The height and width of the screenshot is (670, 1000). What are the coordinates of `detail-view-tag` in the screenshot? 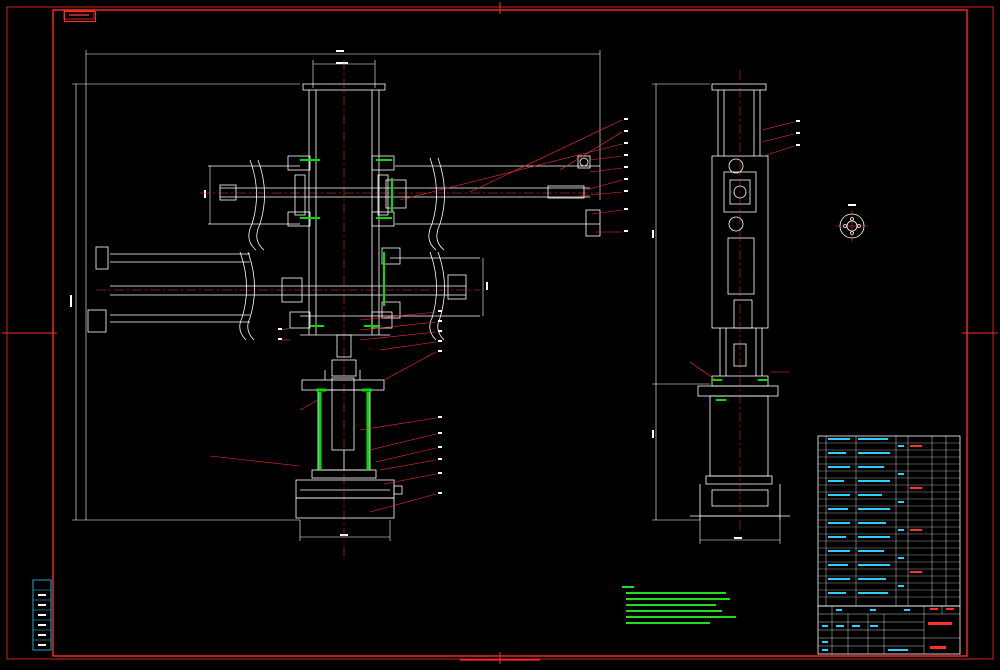 It's located at (852, 205).